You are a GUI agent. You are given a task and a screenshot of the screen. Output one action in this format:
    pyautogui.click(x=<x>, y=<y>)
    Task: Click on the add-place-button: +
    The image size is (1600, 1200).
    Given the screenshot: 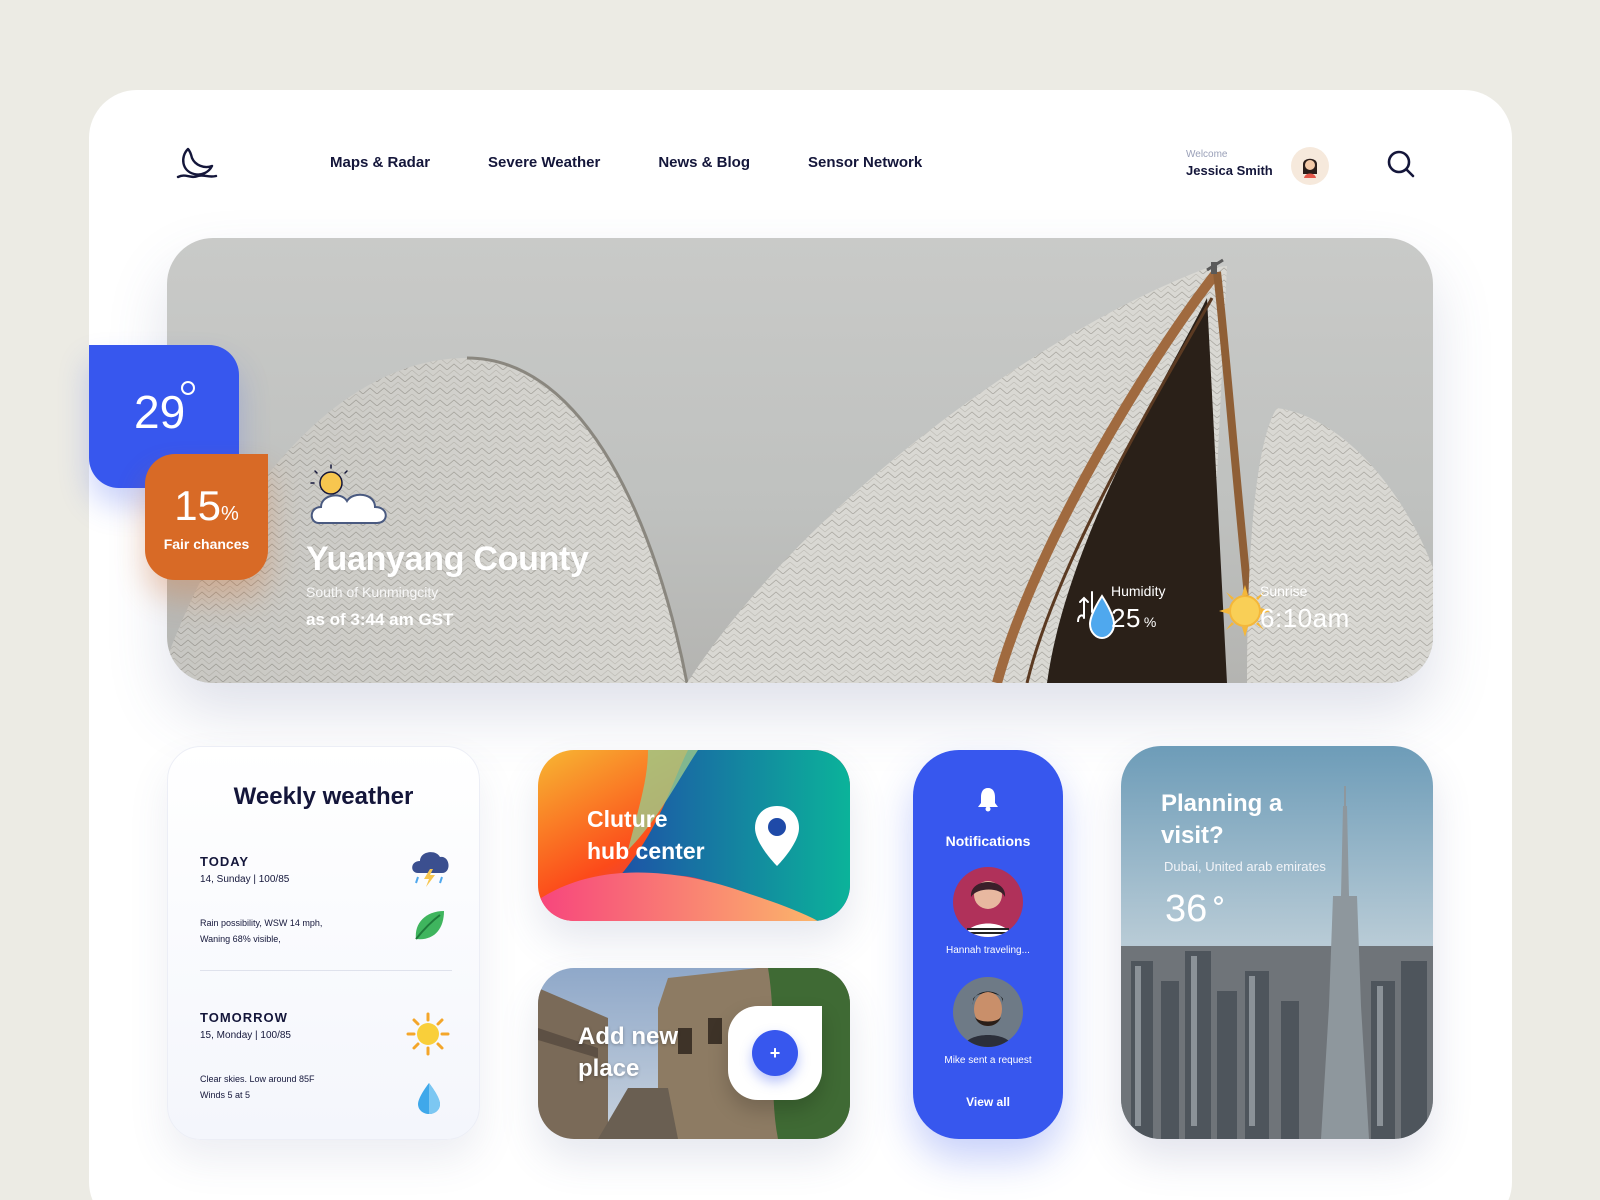 What is the action you would take?
    pyautogui.click(x=775, y=1053)
    